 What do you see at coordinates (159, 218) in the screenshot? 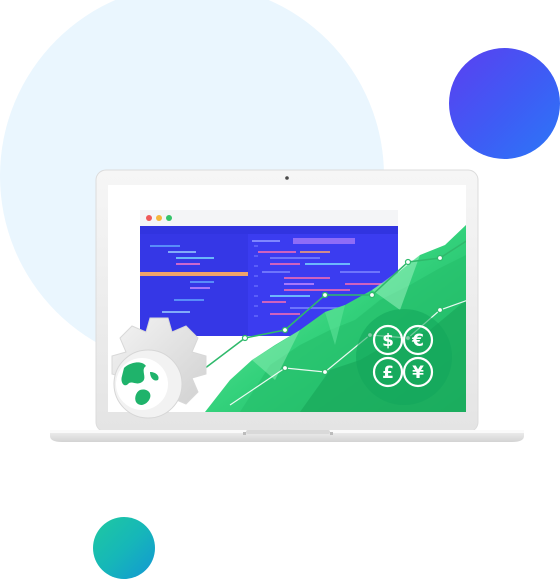
I see `window-minimize-dot` at bounding box center [159, 218].